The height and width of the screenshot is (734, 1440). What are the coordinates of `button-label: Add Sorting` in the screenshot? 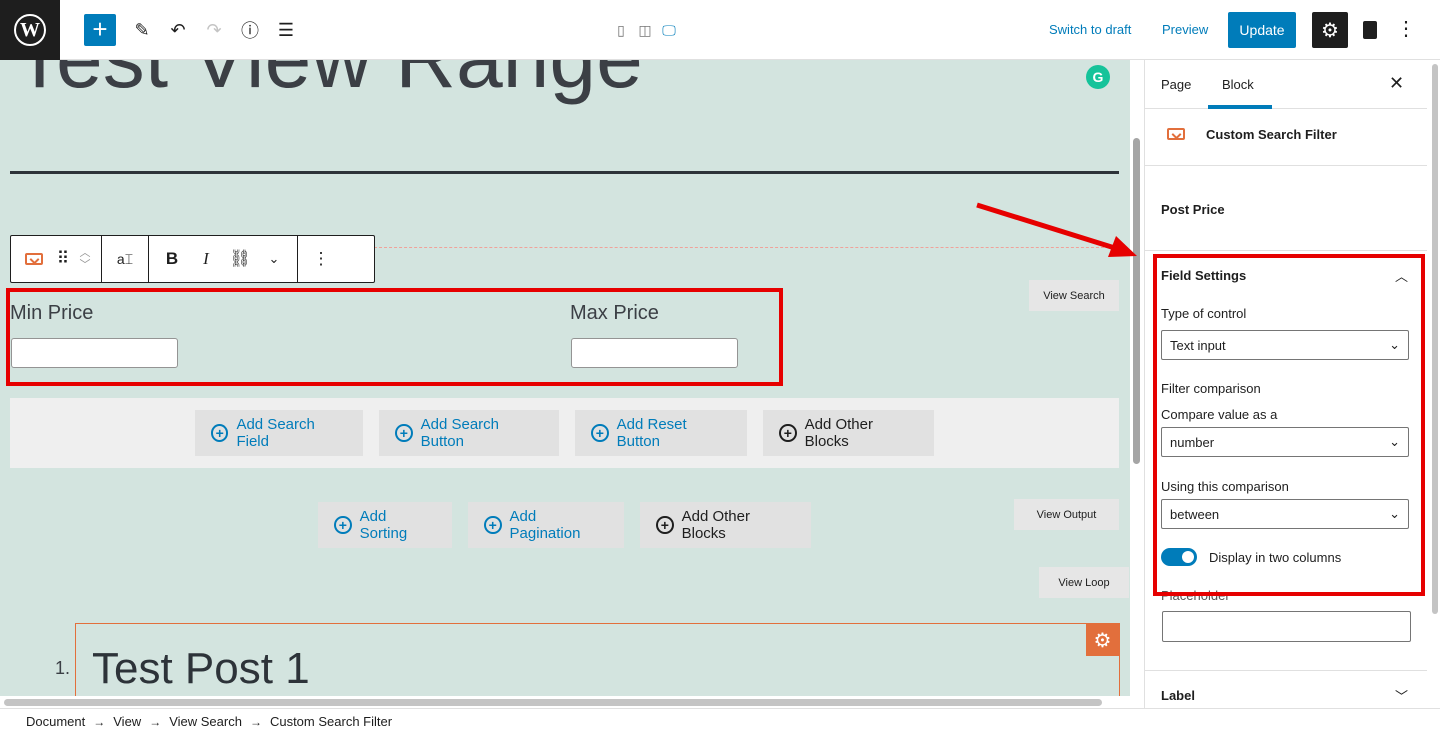 It's located at (383, 525).